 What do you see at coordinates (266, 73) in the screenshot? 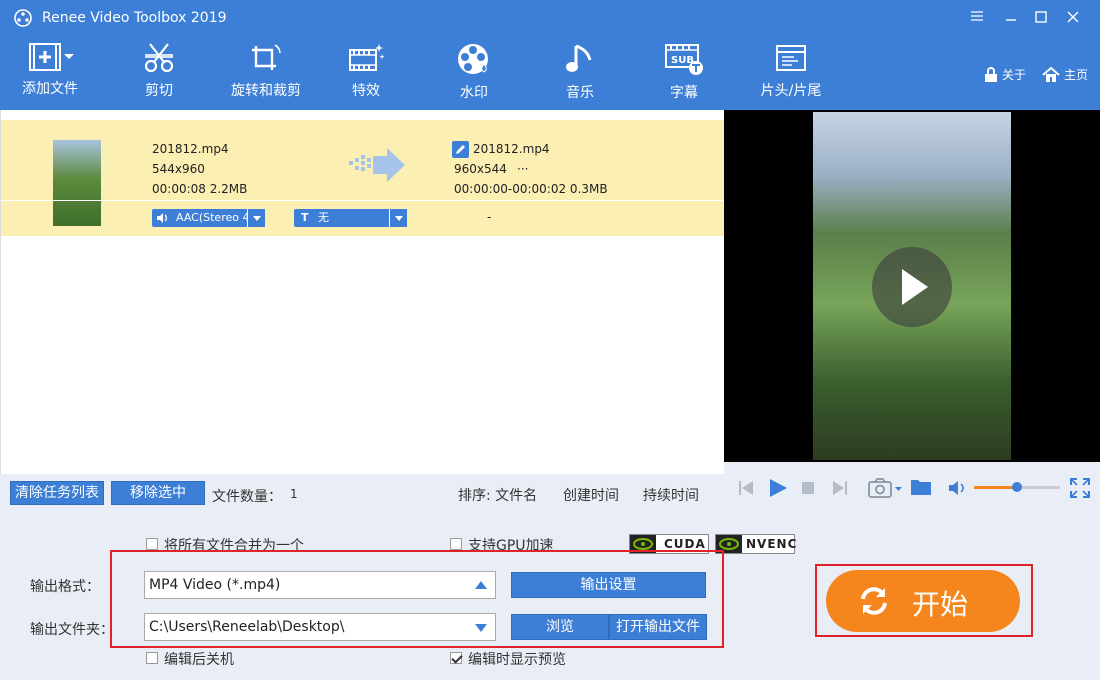
I see `rotate-crop-button: 旋转和裁剪` at bounding box center [266, 73].